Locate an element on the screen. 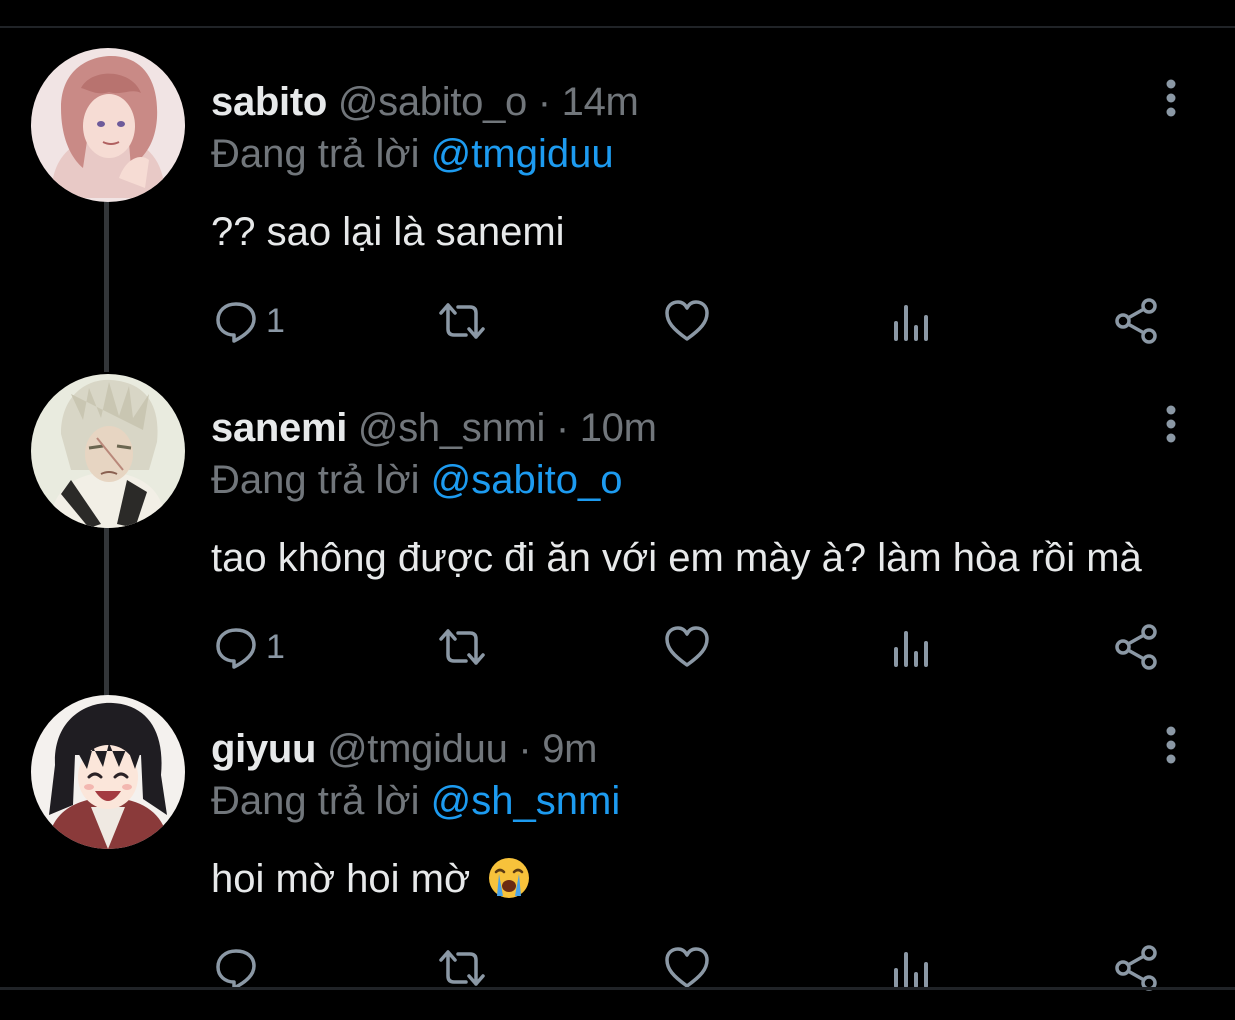  reply-button is located at coordinates (239, 968).